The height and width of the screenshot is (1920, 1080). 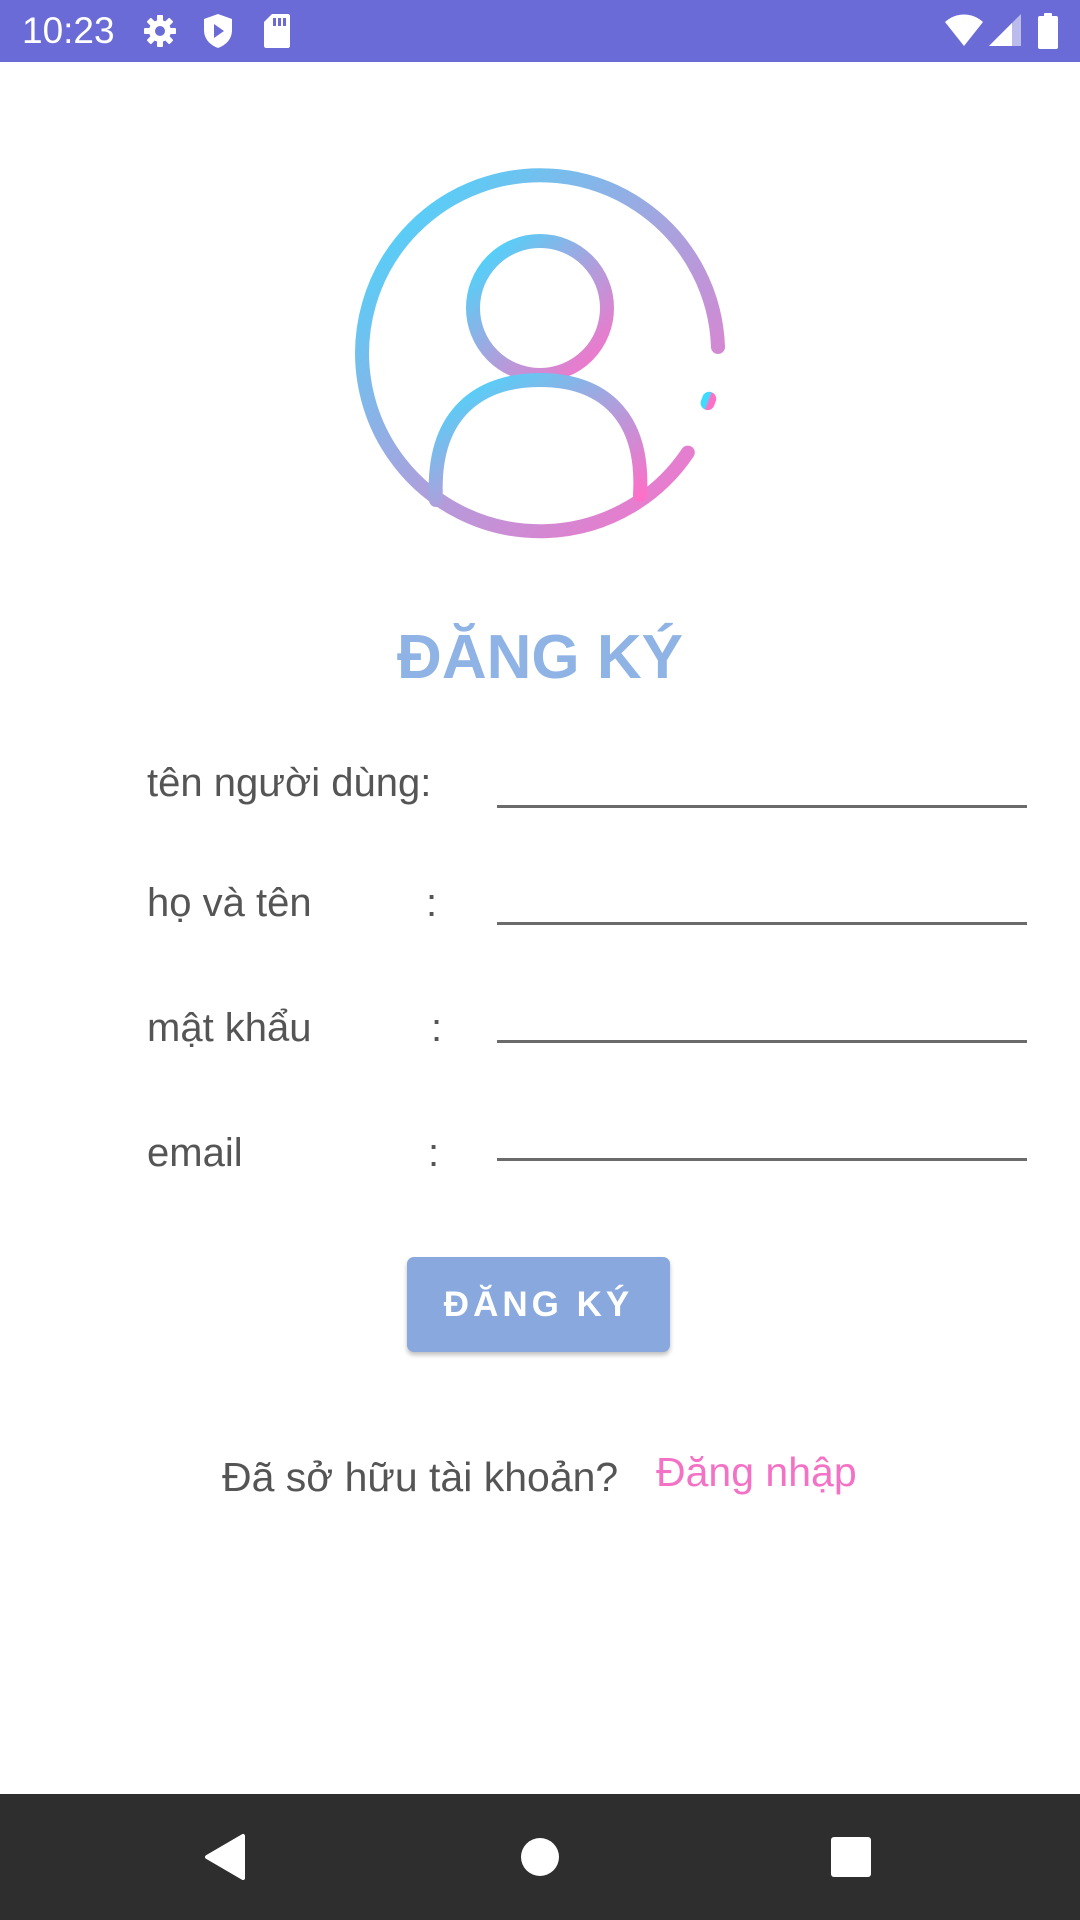 What do you see at coordinates (218, 31) in the screenshot?
I see `shield-play-icon` at bounding box center [218, 31].